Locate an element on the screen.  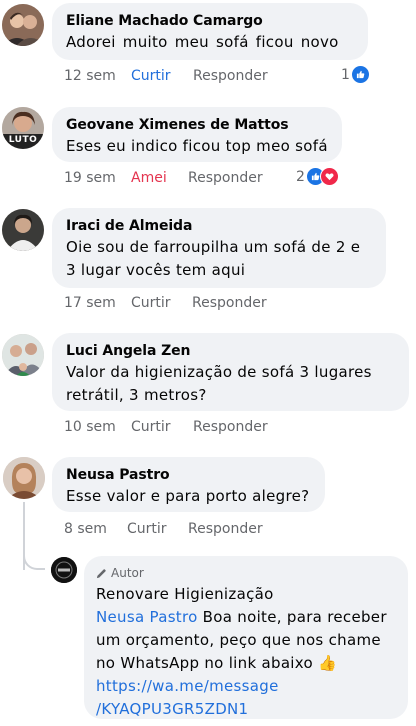
reply-author: Renovare Higienização is located at coordinates (246, 594).